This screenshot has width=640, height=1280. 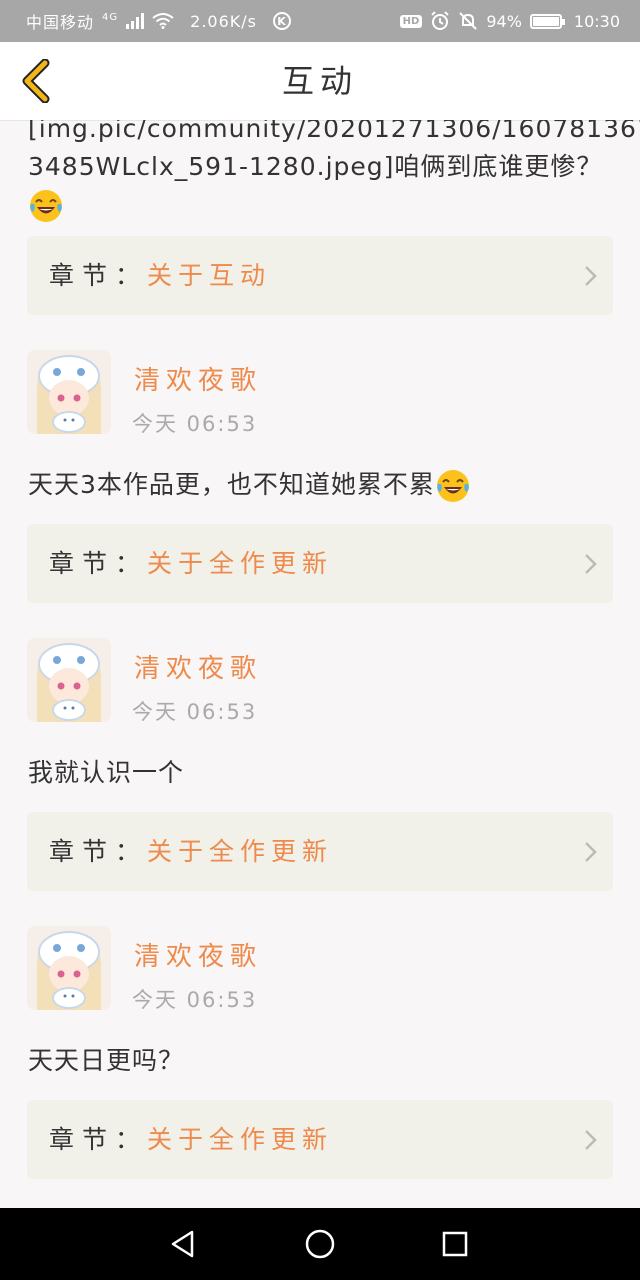 I want to click on post-text: 我就认识一个, so click(x=106, y=772).